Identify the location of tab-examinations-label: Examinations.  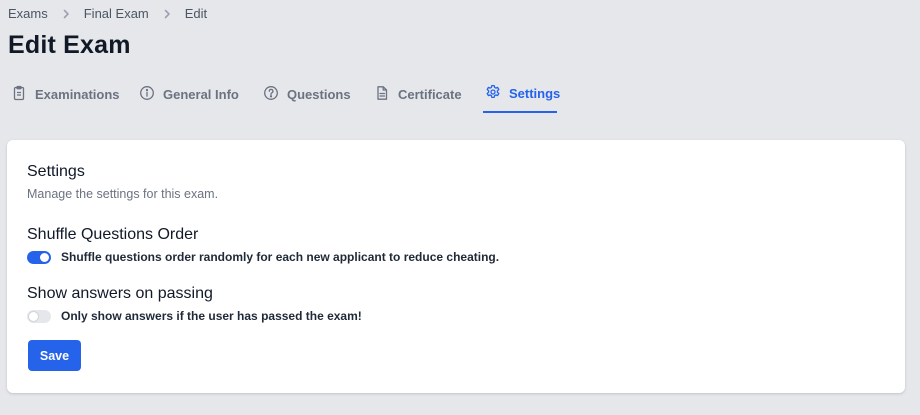
(77, 94).